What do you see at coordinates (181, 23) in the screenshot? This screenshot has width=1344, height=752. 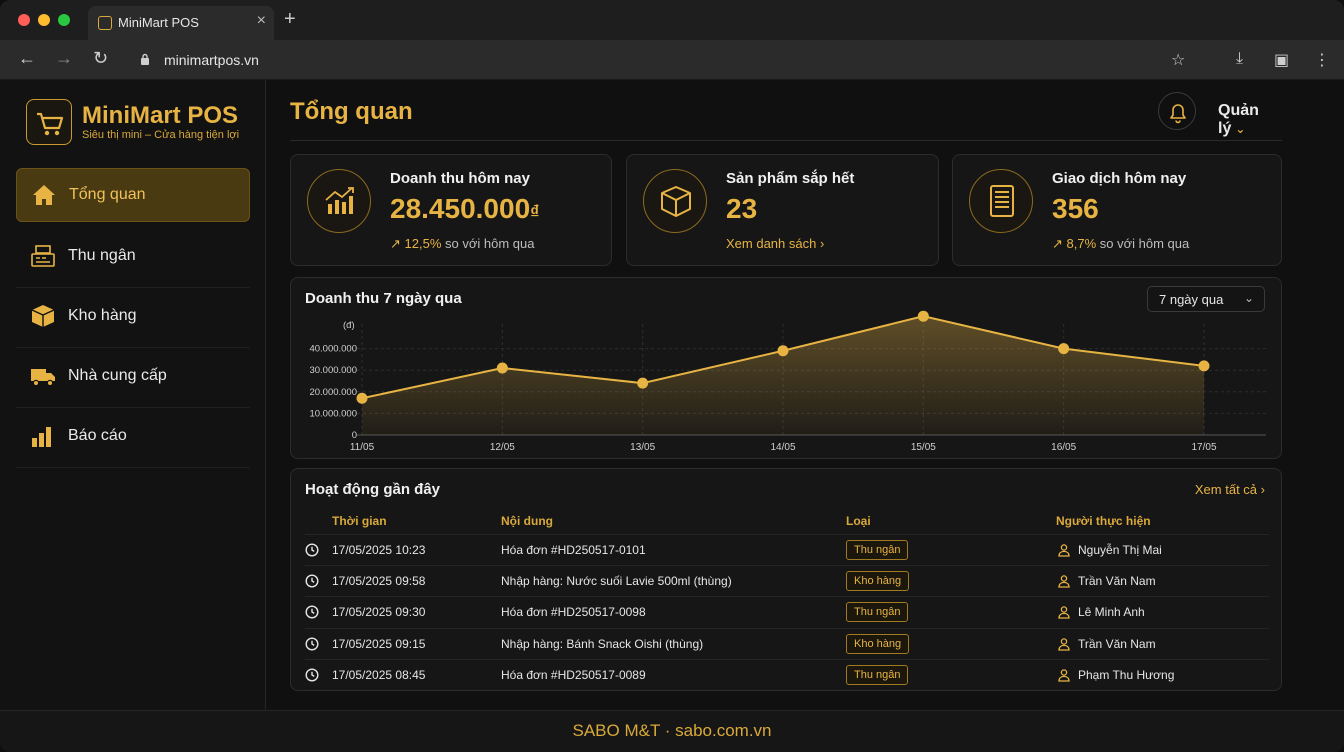 I see `browser-tab: MiniMart POS ×` at bounding box center [181, 23].